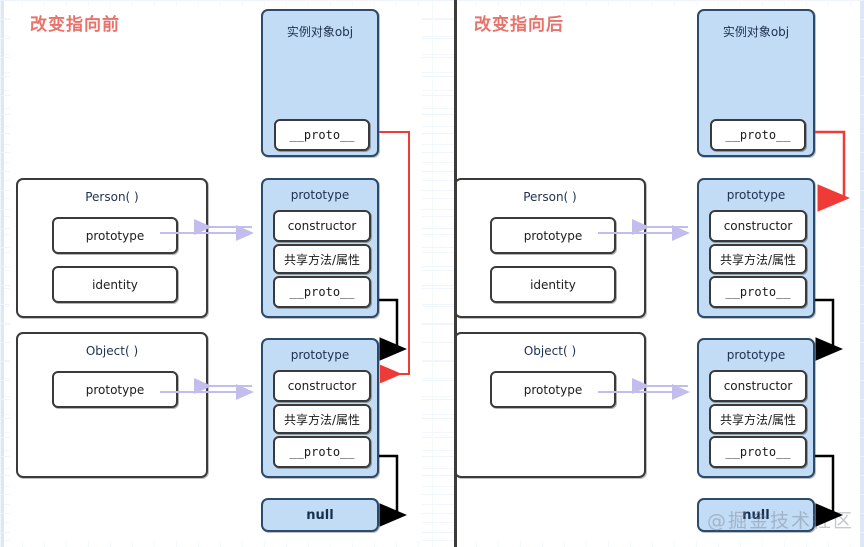 The width and height of the screenshot is (864, 547). I want to click on panel-divider, so click(455, 273).